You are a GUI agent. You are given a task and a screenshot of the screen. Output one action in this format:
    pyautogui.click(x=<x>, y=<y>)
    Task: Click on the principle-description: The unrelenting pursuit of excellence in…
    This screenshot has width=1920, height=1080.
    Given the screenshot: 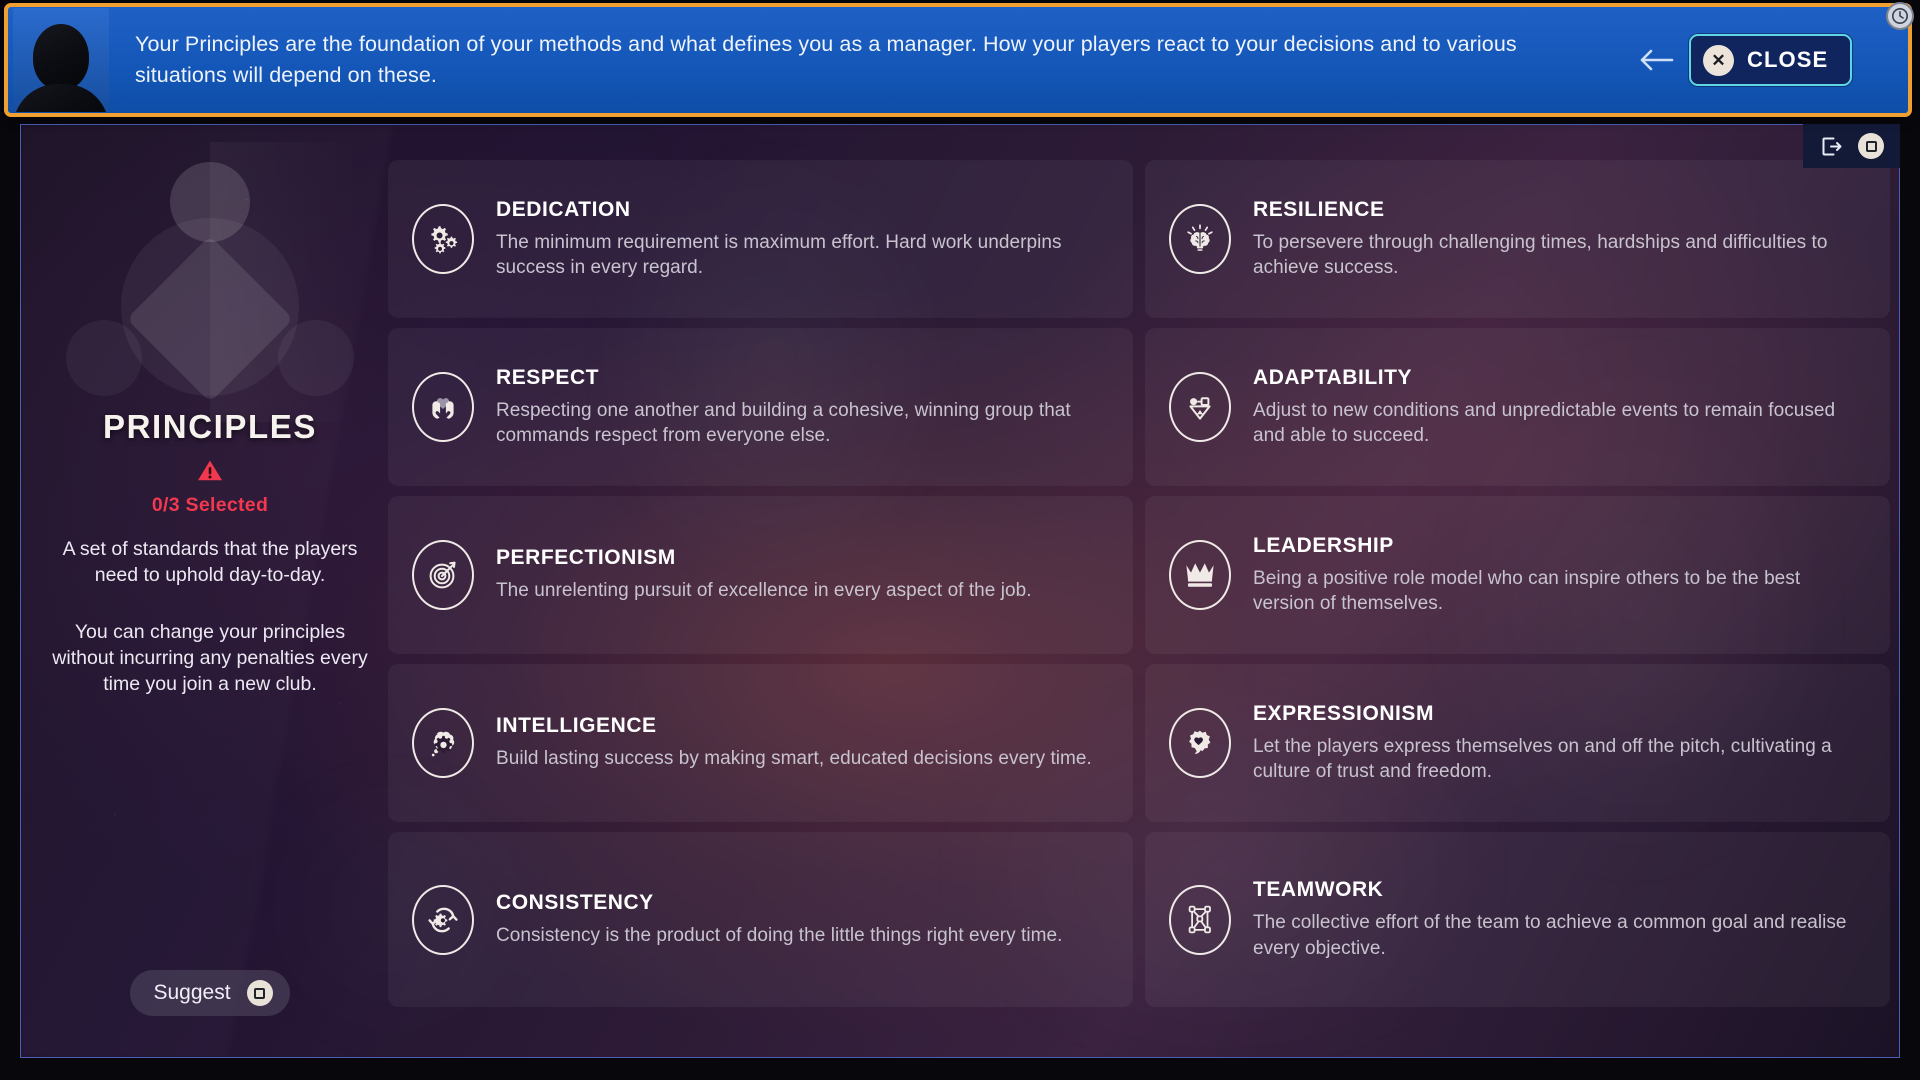 What is the action you would take?
    pyautogui.click(x=764, y=591)
    